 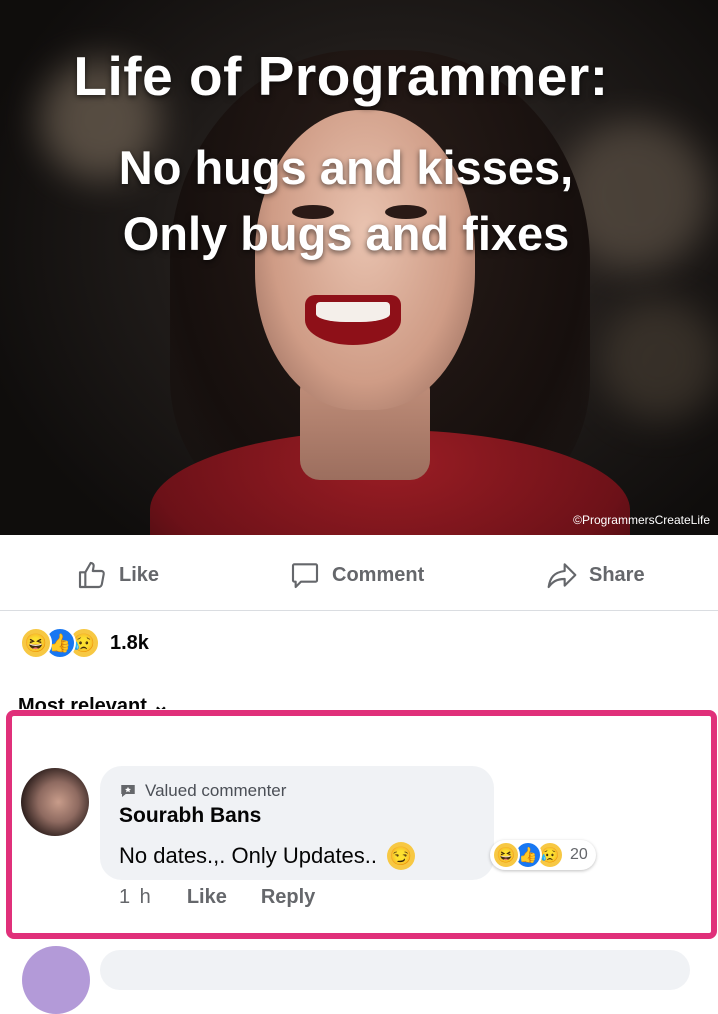 What do you see at coordinates (641, 520) in the screenshot?
I see `image-credit: ©ProgrammersCreateLife` at bounding box center [641, 520].